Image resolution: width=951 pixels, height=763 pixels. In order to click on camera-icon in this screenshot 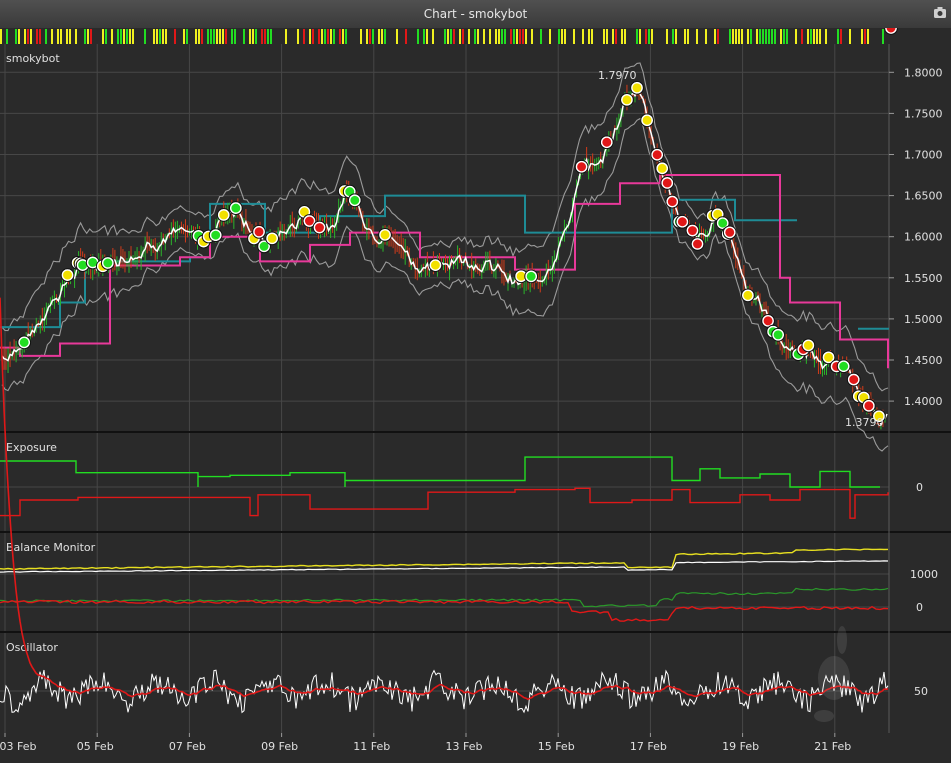, I will do `click(940, 12)`.